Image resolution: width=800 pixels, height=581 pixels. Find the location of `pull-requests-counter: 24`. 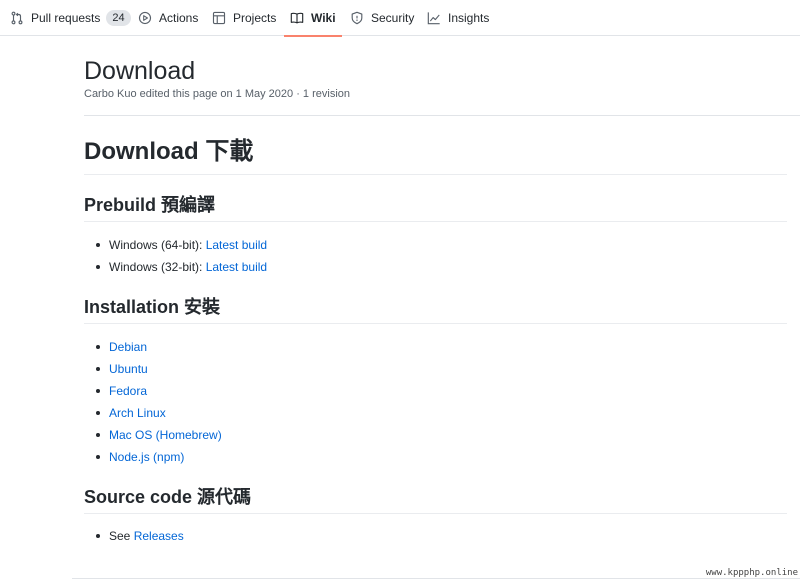

pull-requests-counter: 24 is located at coordinates (118, 18).